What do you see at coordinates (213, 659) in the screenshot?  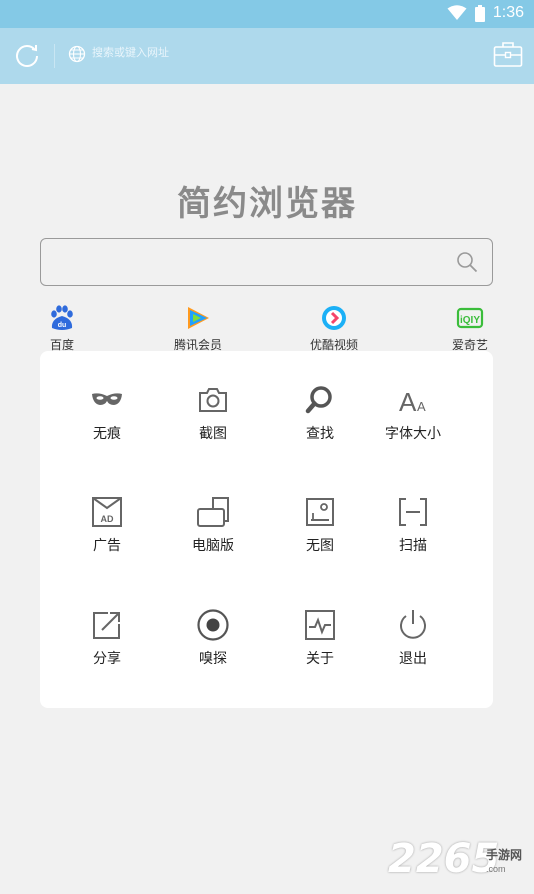 I see `menu-item-label: 嗅探` at bounding box center [213, 659].